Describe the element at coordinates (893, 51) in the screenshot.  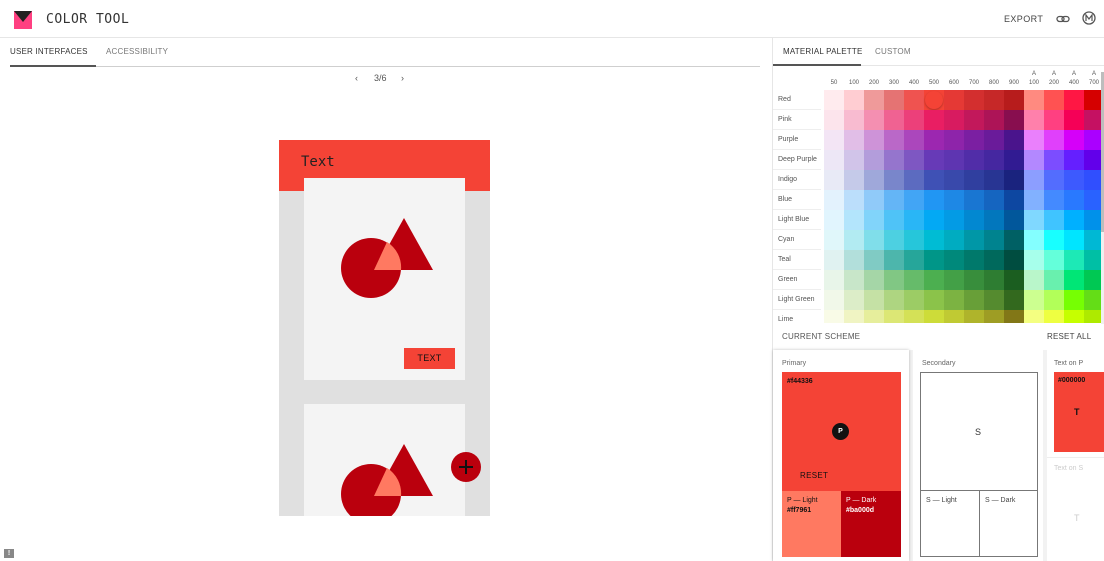
I see `tab-custom: CUSTOM` at that location.